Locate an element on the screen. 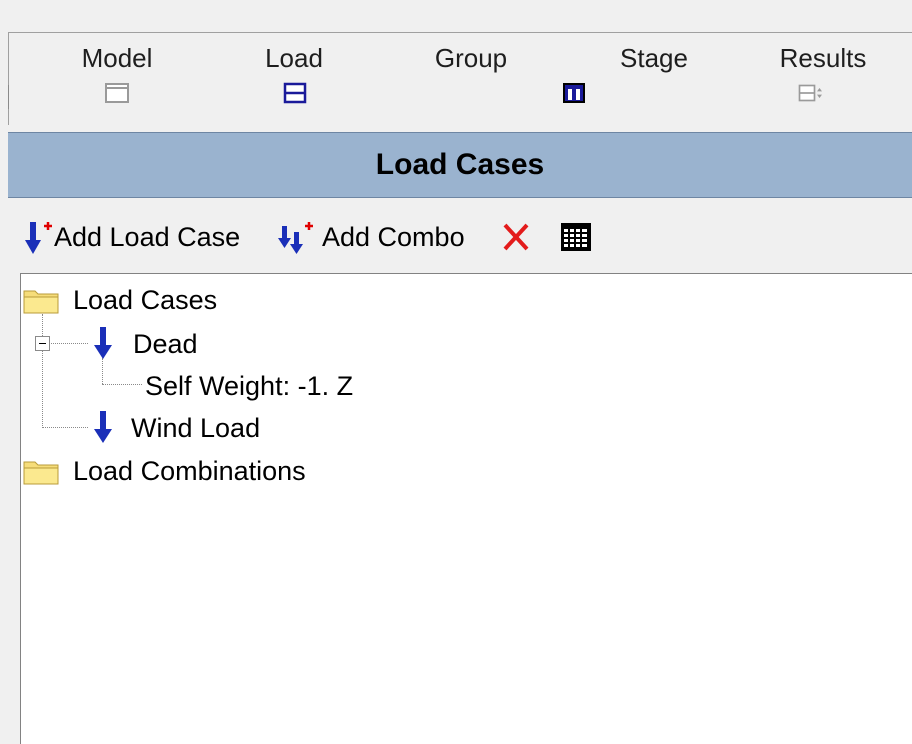 The width and height of the screenshot is (912, 744). mode-tab-bar: Model Load Group Stage Results is located at coordinates (460, 78).